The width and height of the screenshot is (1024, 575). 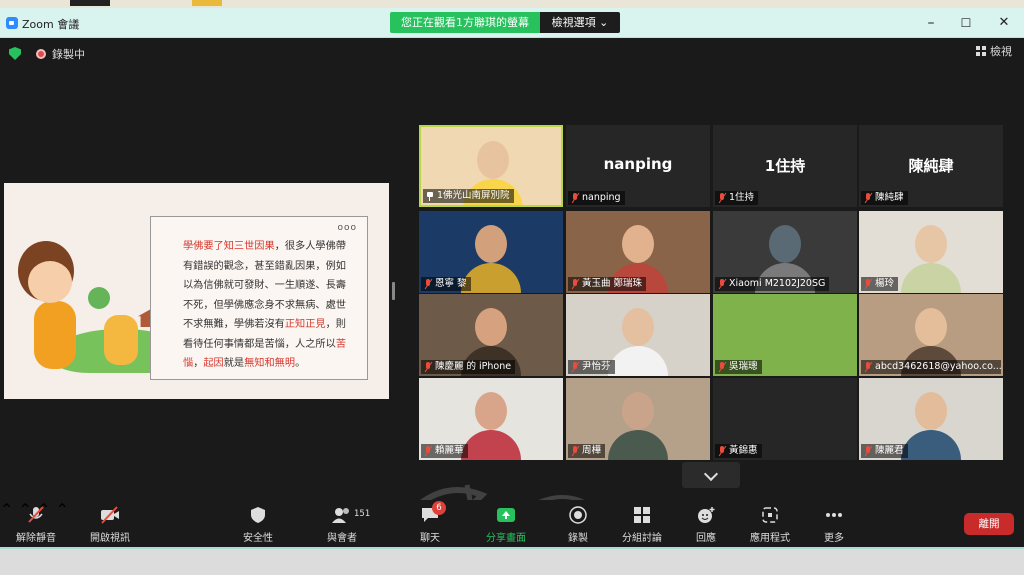 What do you see at coordinates (305, 324) in the screenshot?
I see `slide-highlight-text: 正知正見` at bounding box center [305, 324].